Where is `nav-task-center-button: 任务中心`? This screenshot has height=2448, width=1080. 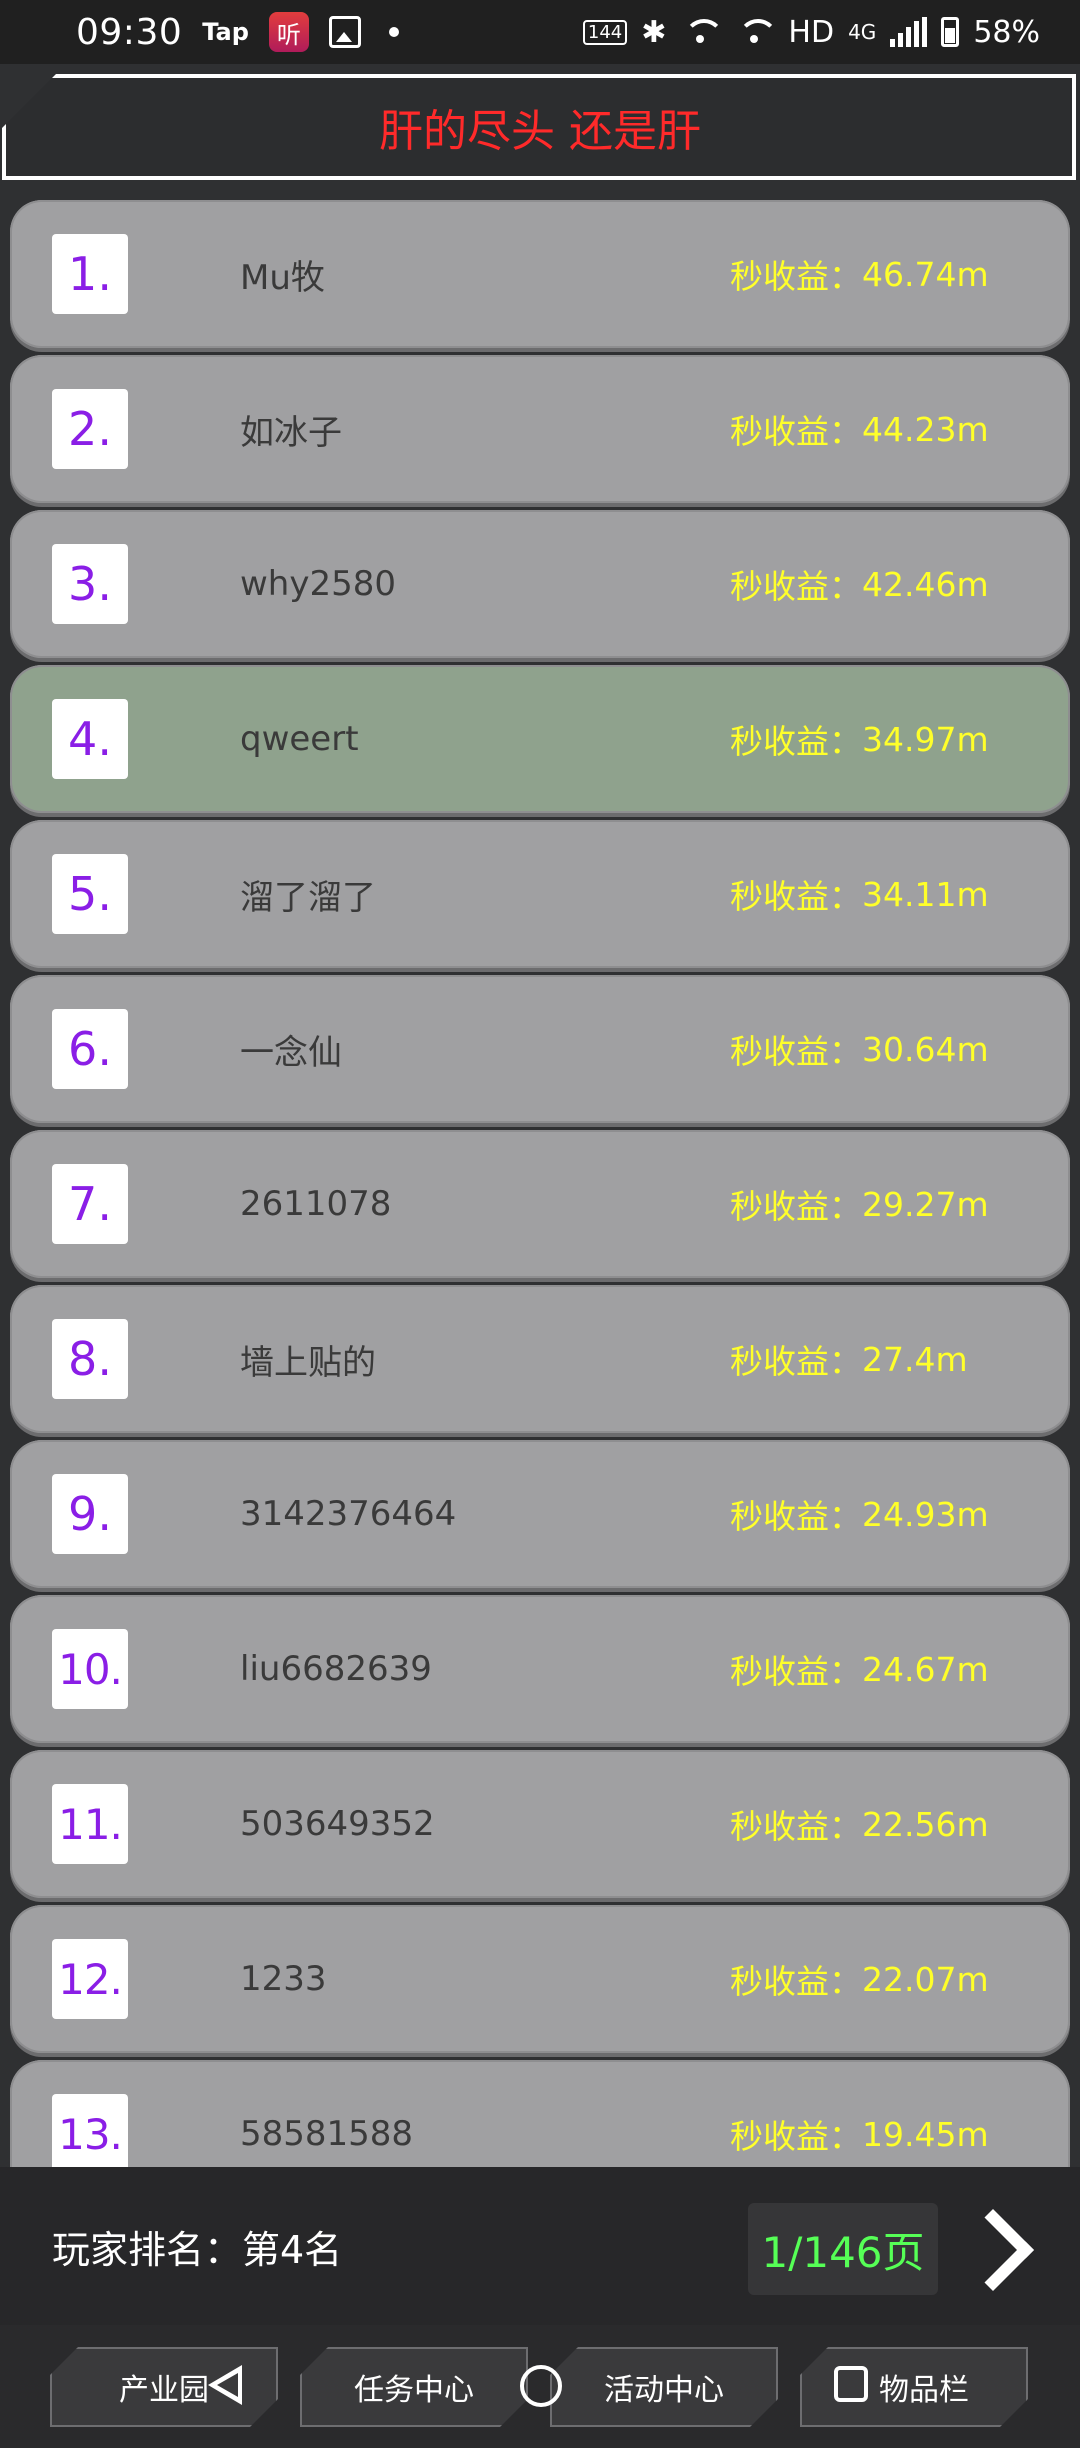
nav-task-center-button: 任务中心 is located at coordinates (414, 2387).